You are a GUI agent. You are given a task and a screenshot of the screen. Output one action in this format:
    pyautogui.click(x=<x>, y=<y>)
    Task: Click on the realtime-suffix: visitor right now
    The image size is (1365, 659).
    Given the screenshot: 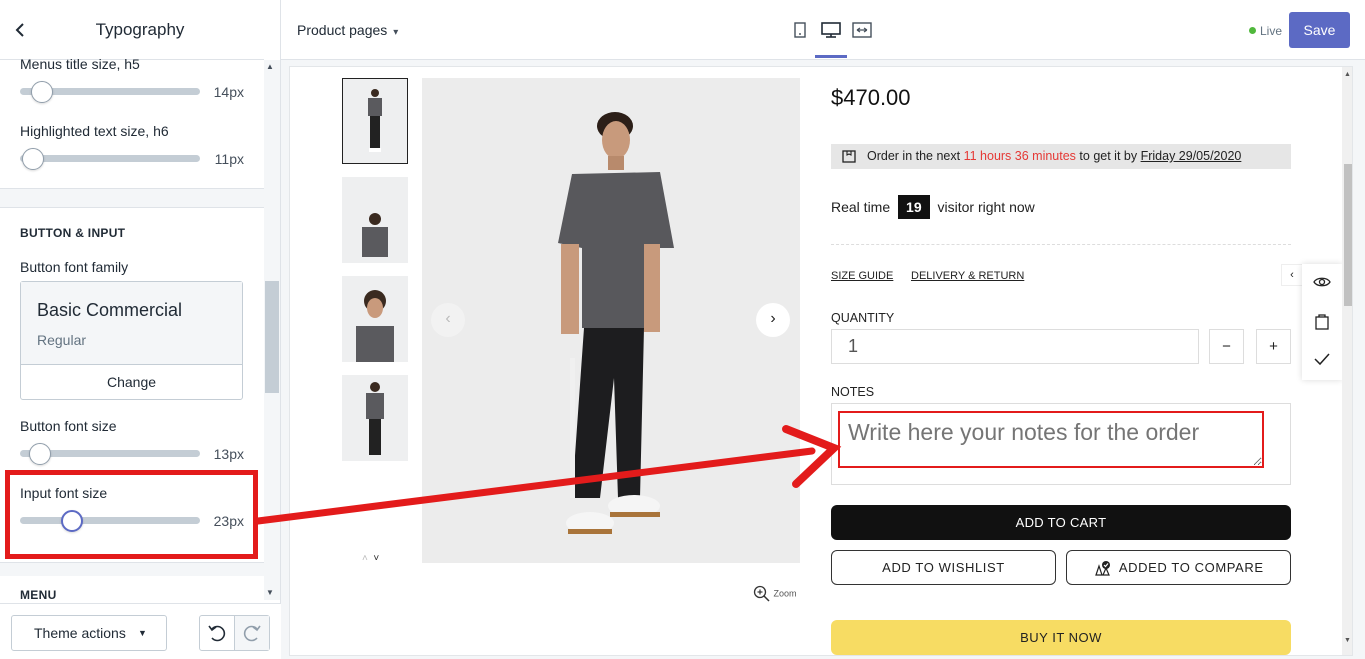 What is the action you would take?
    pyautogui.click(x=986, y=207)
    